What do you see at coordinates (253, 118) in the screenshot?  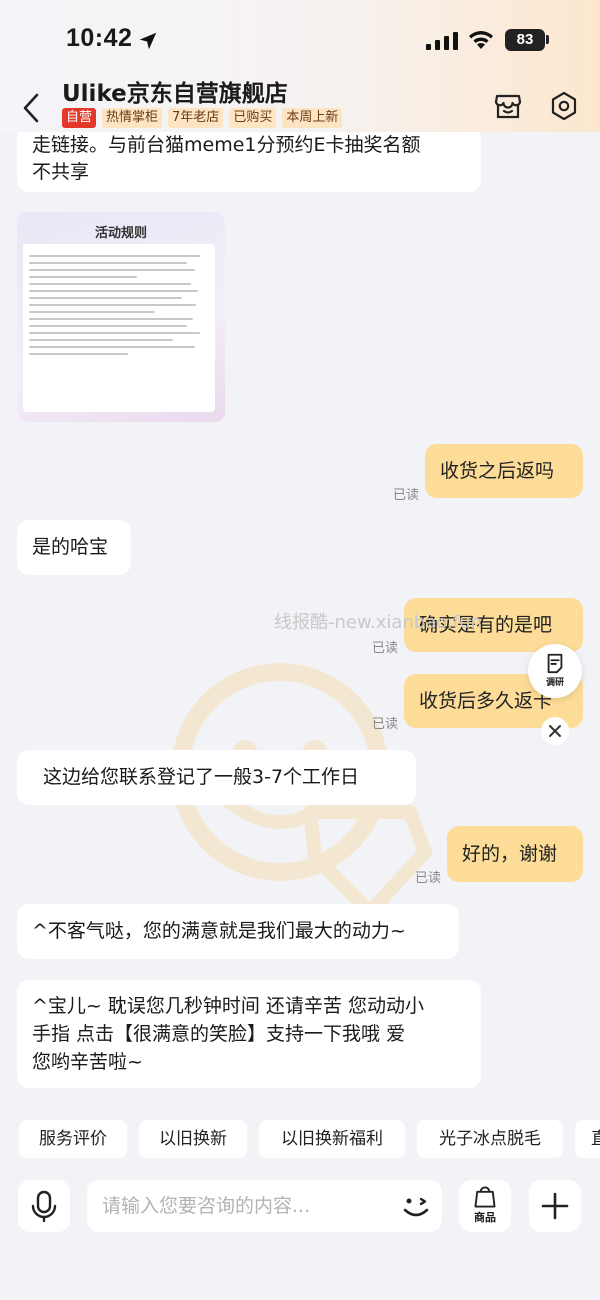 I see `tag-purchased: 已购买` at bounding box center [253, 118].